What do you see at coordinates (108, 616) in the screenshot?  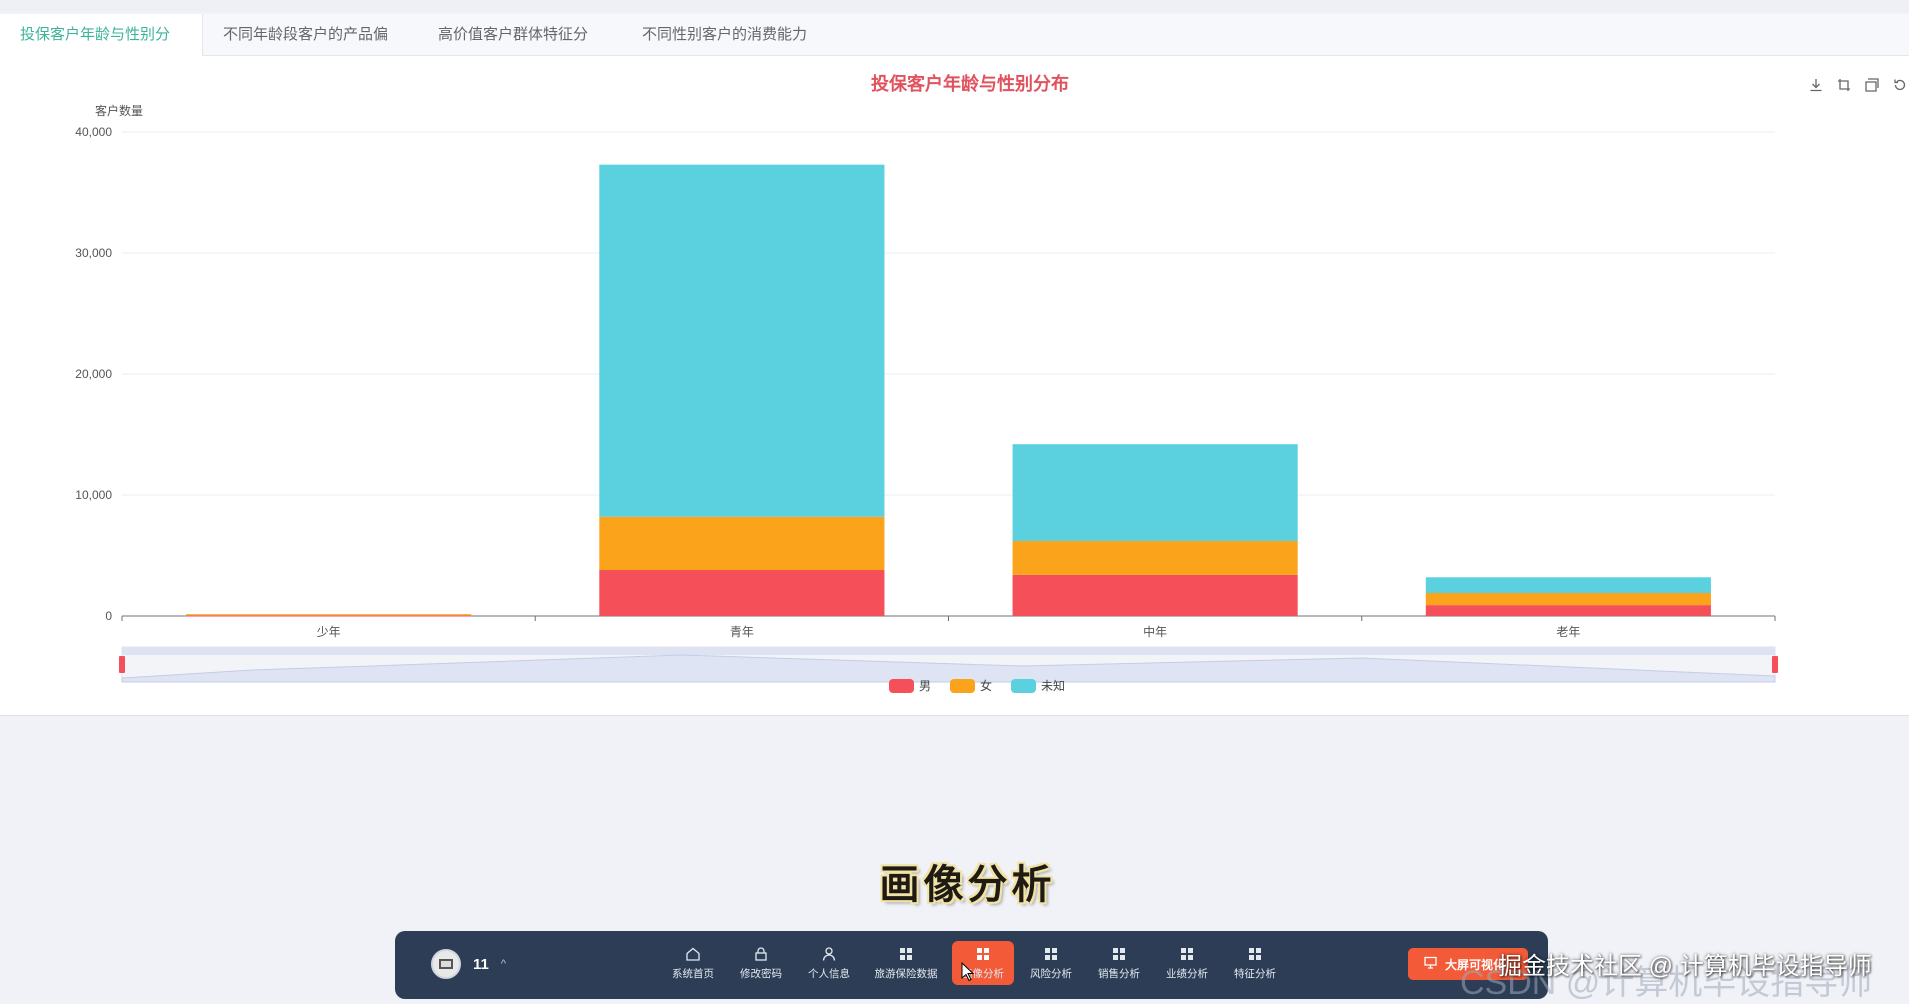 I see `y-tick-label: 0` at bounding box center [108, 616].